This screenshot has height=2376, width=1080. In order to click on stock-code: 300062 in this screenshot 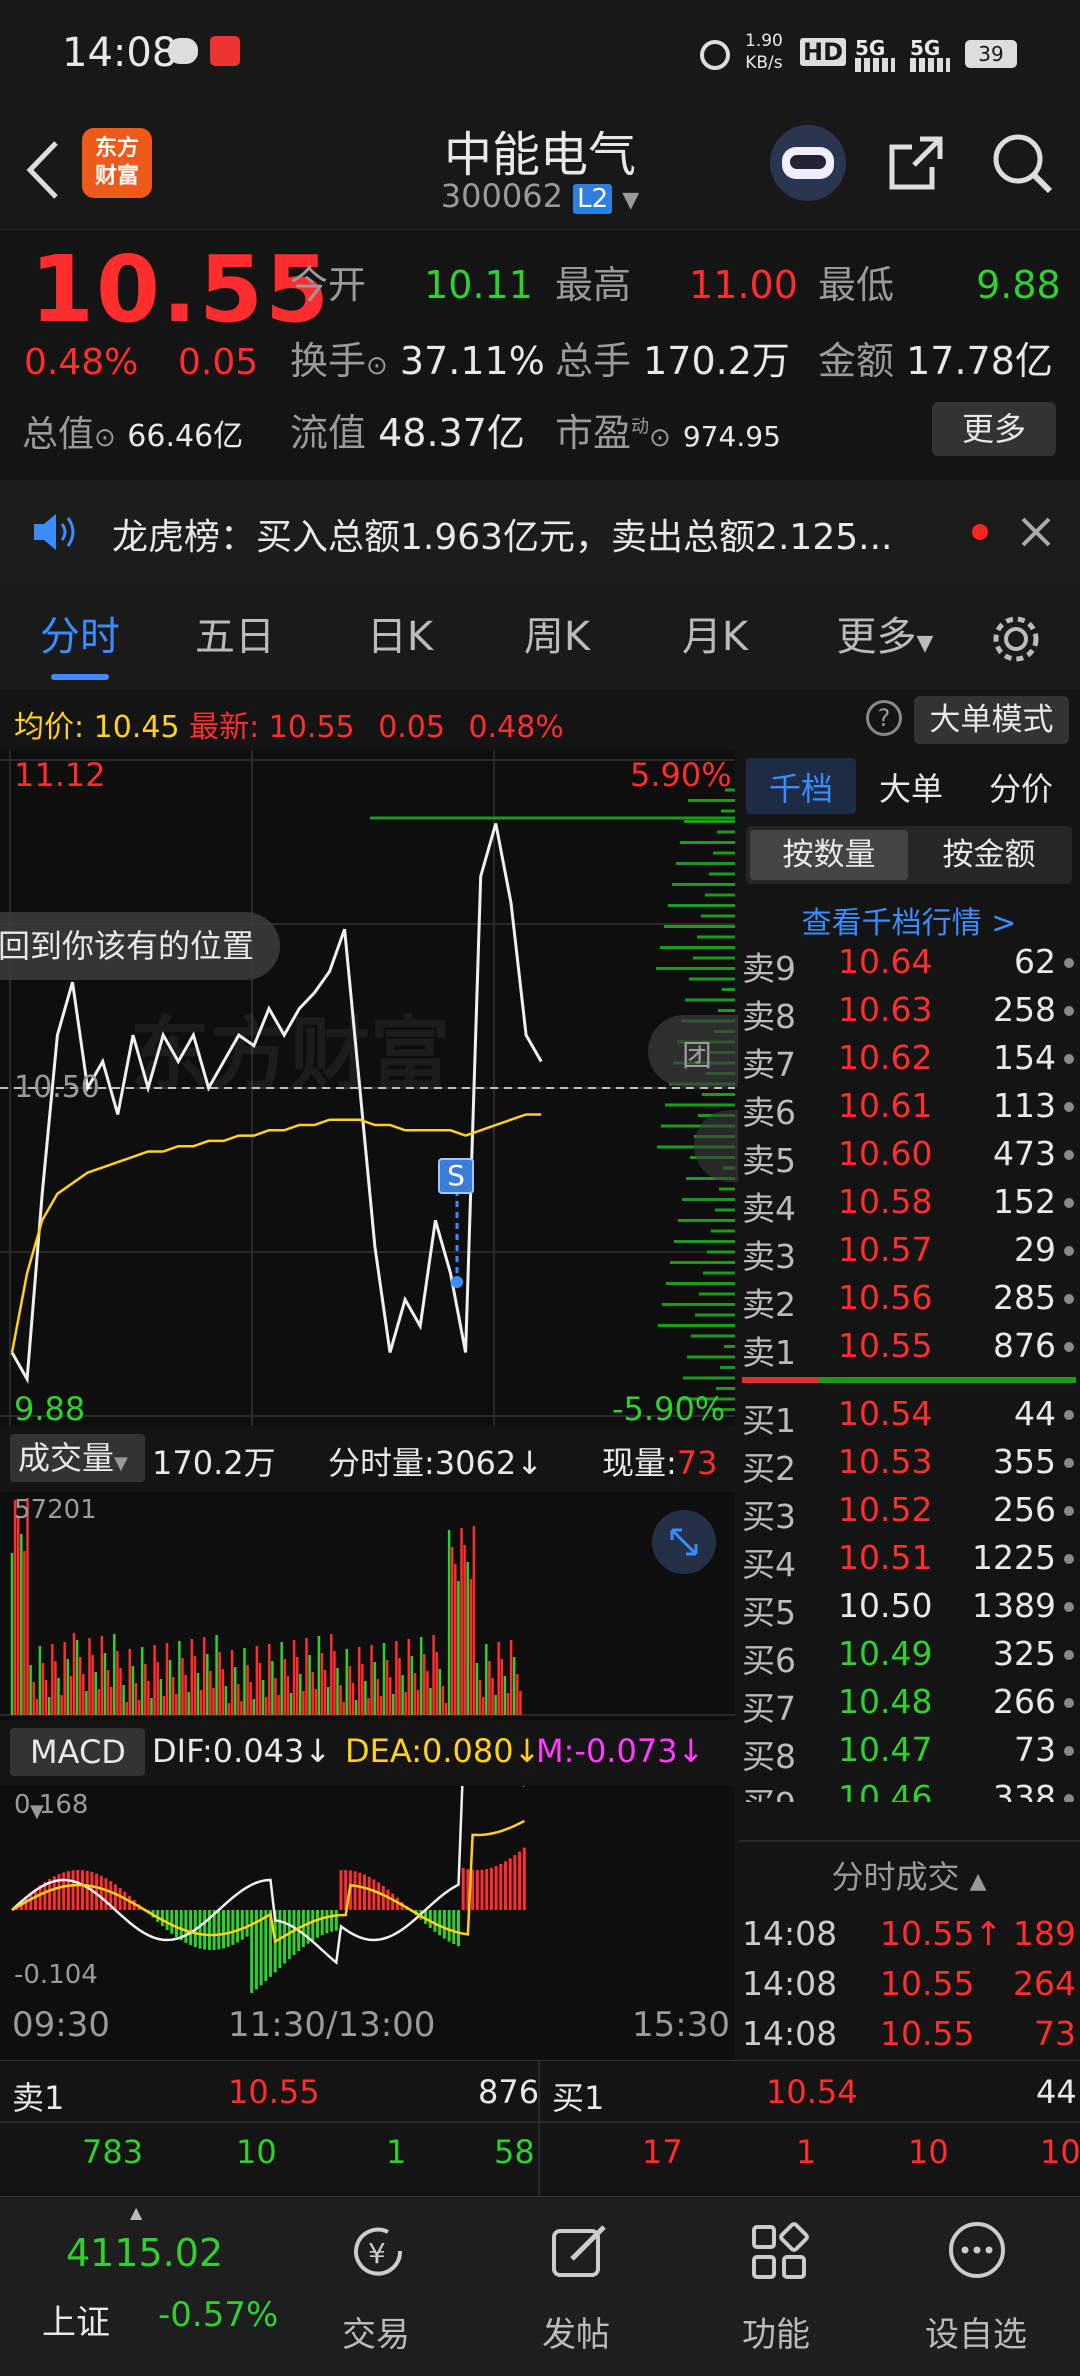, I will do `click(501, 196)`.